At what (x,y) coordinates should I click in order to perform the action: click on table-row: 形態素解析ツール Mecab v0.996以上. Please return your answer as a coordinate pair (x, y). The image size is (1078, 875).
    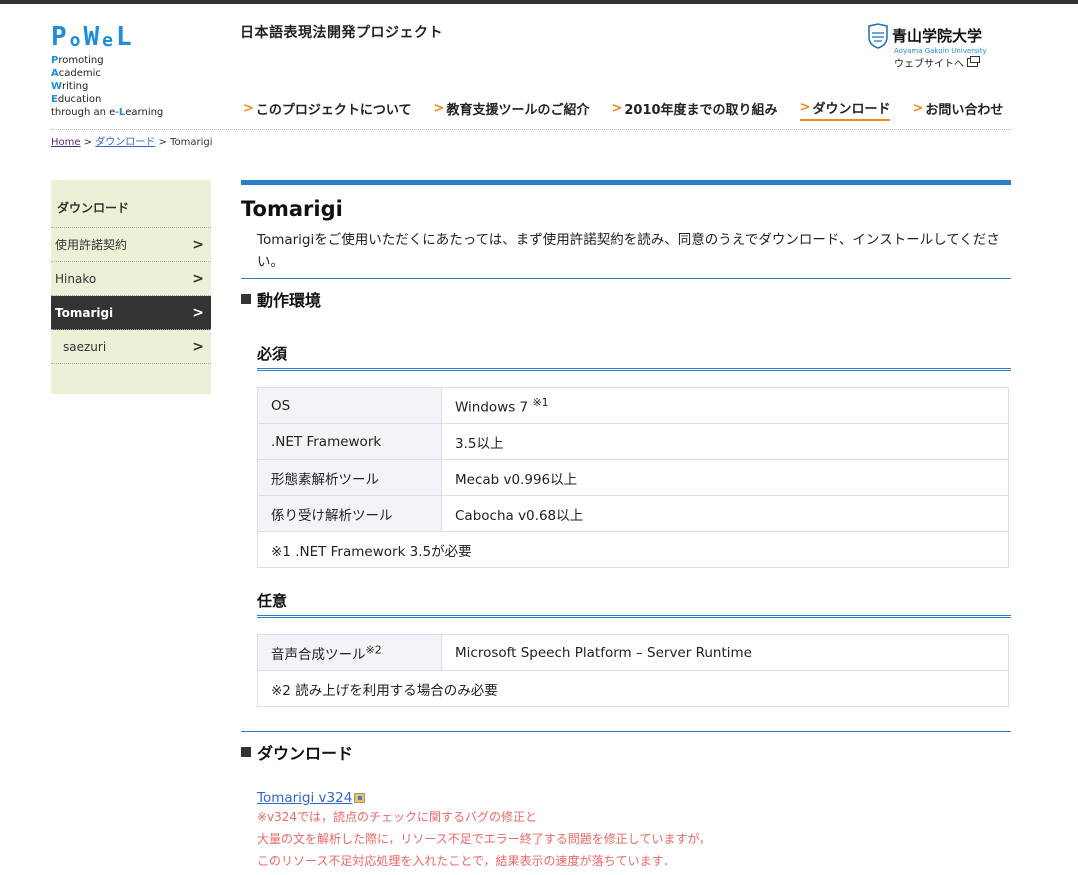
    Looking at the image, I should click on (633, 477).